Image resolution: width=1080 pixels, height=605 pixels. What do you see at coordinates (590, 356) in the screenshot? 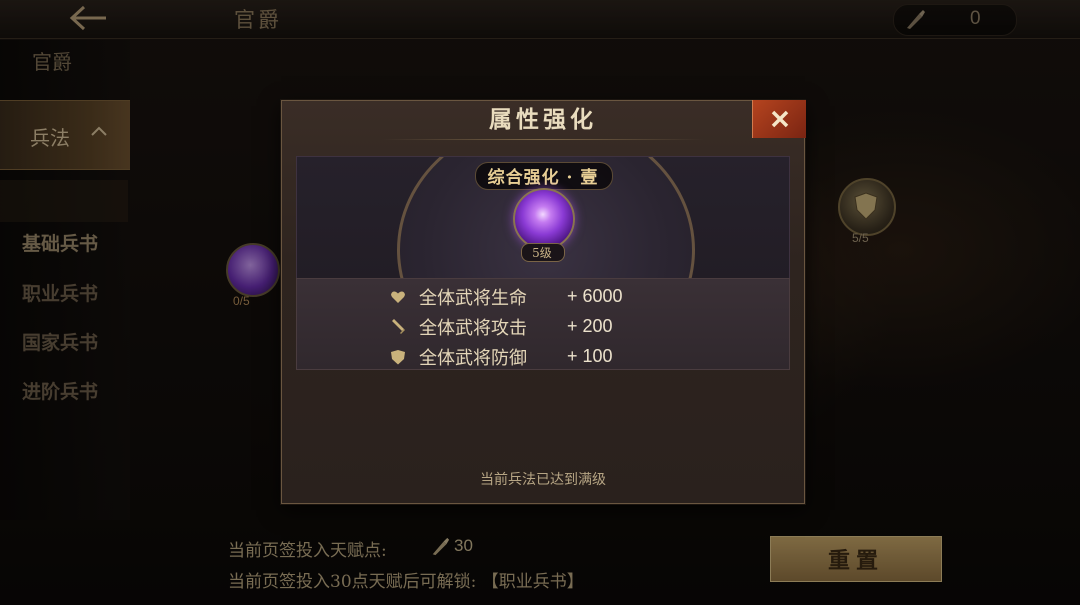
I see `stat-value: + 100` at bounding box center [590, 356].